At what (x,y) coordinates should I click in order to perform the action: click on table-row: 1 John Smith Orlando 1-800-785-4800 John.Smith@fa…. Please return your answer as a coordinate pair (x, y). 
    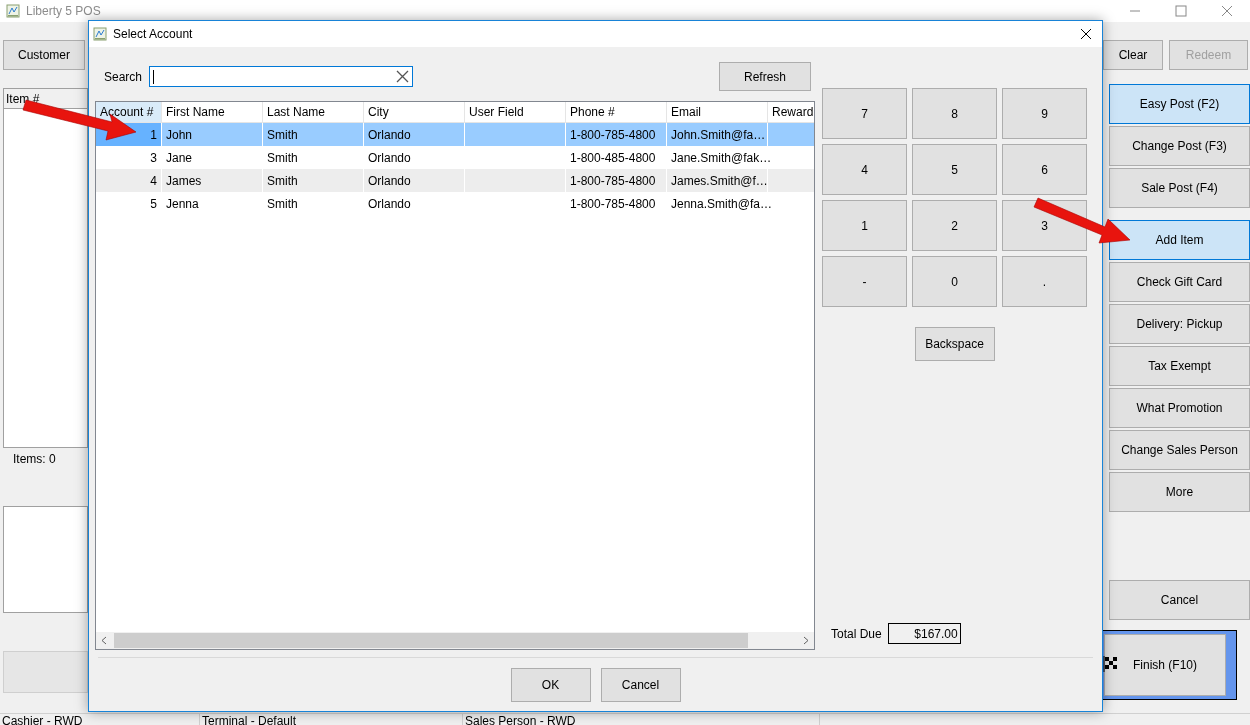
    Looking at the image, I should click on (455, 134).